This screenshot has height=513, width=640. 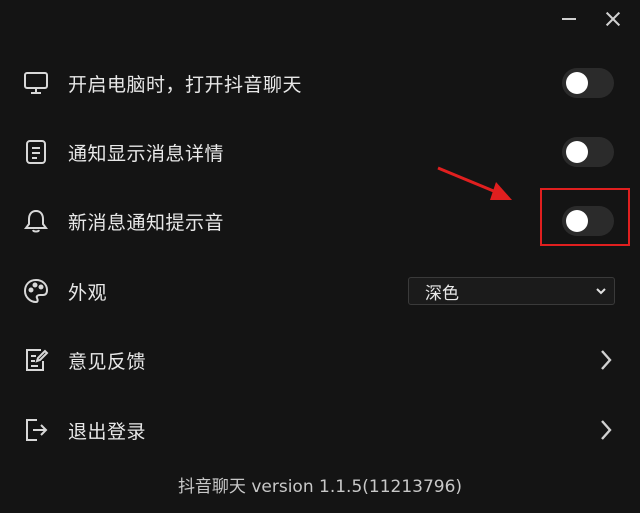 I want to click on feedback-icon, so click(x=36, y=360).